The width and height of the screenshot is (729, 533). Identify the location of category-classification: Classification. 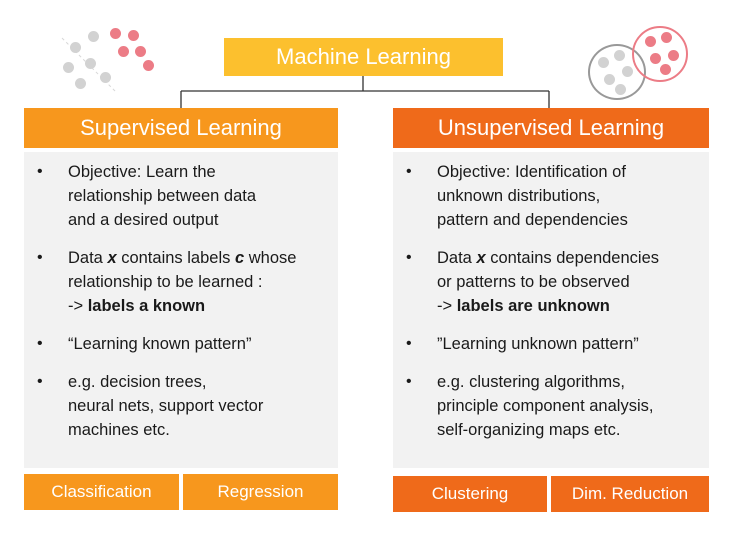
(101, 492).